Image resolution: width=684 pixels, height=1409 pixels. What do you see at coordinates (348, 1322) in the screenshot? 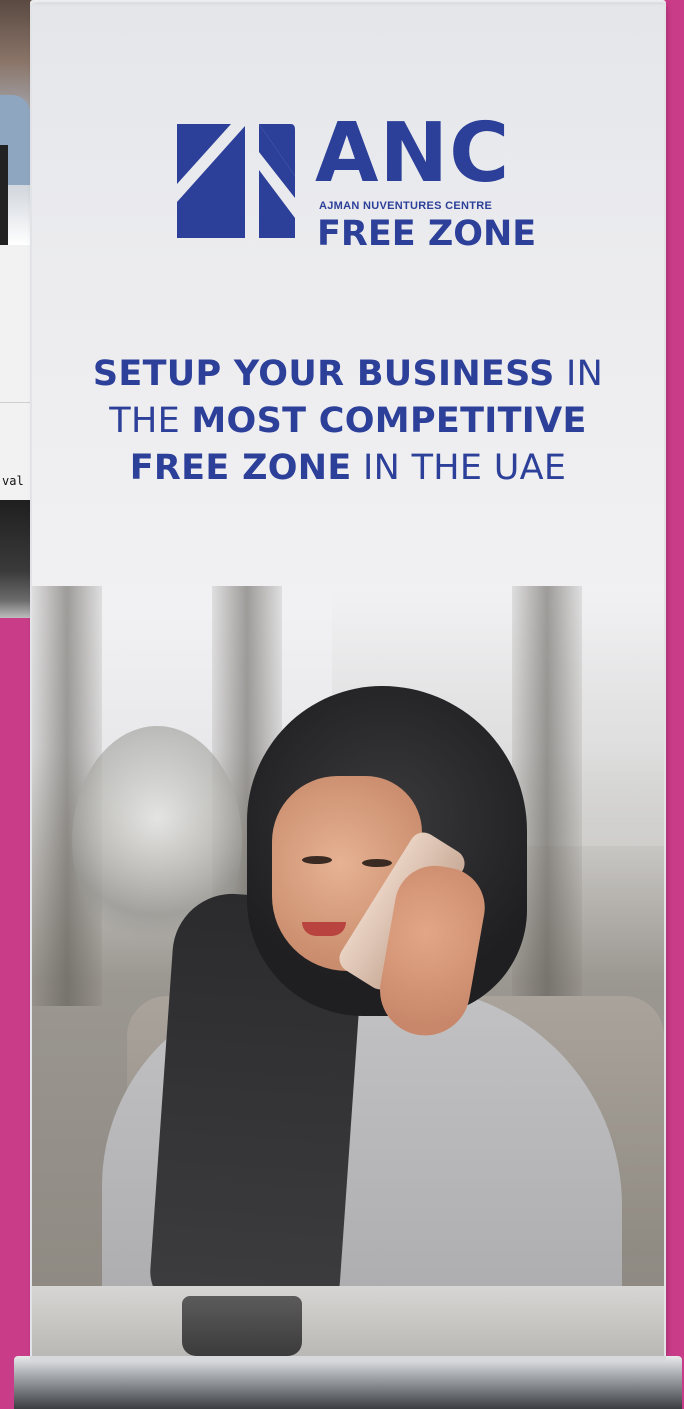
I see `photo-table` at bounding box center [348, 1322].